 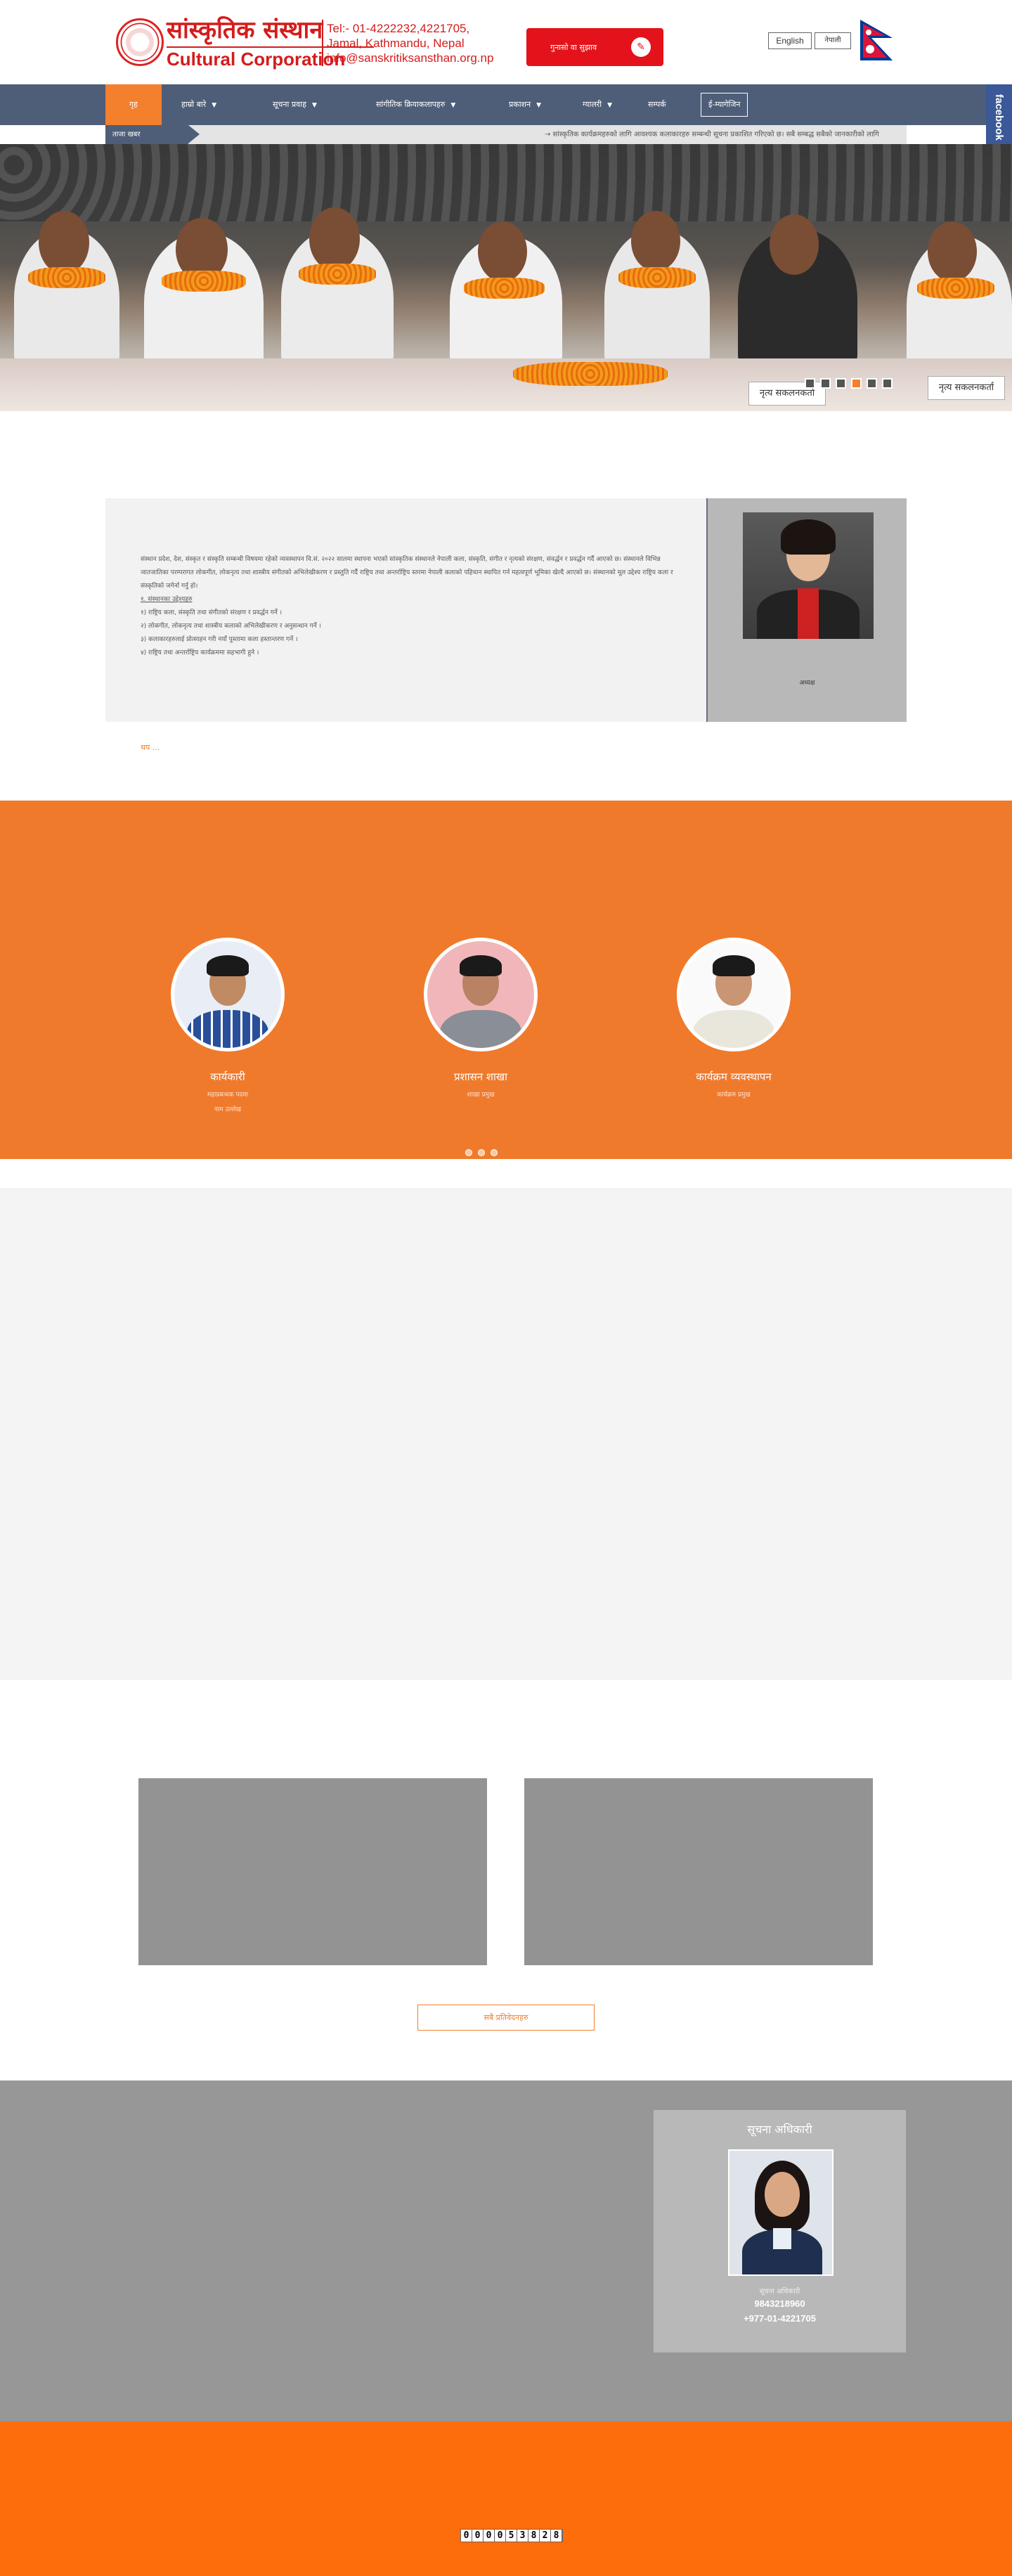 What do you see at coordinates (140, 42) in the screenshot?
I see `emblem-icon` at bounding box center [140, 42].